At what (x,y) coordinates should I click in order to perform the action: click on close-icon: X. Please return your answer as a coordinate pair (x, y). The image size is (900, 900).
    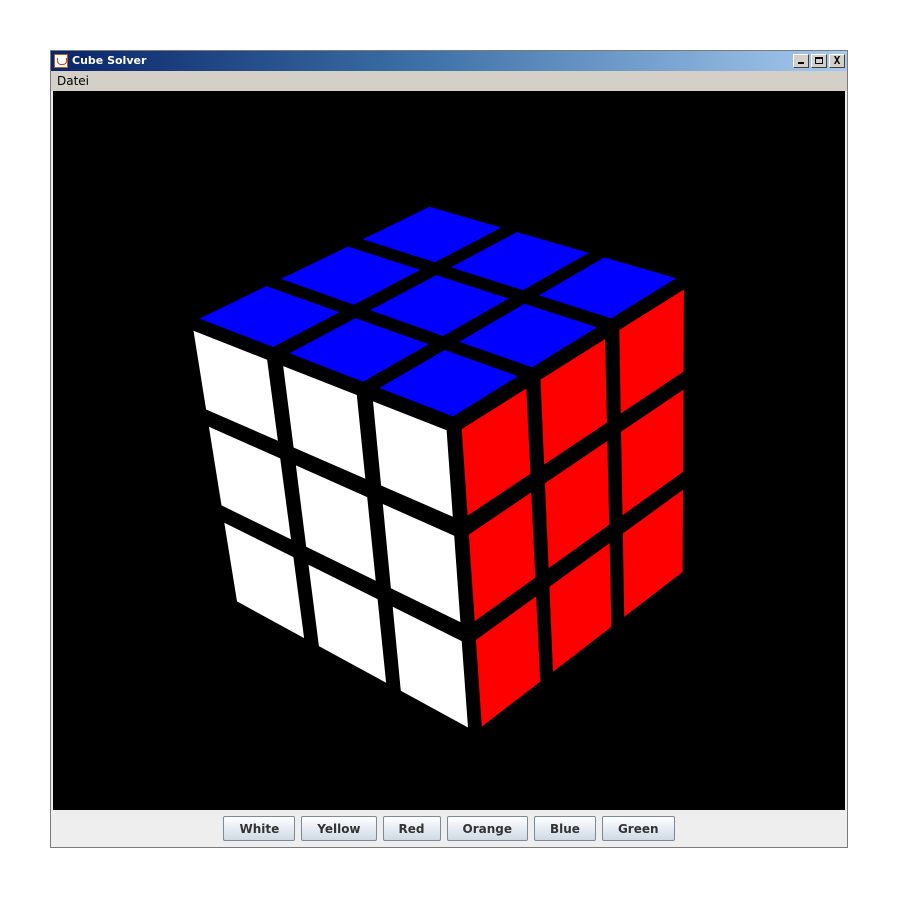
    Looking at the image, I should click on (837, 60).